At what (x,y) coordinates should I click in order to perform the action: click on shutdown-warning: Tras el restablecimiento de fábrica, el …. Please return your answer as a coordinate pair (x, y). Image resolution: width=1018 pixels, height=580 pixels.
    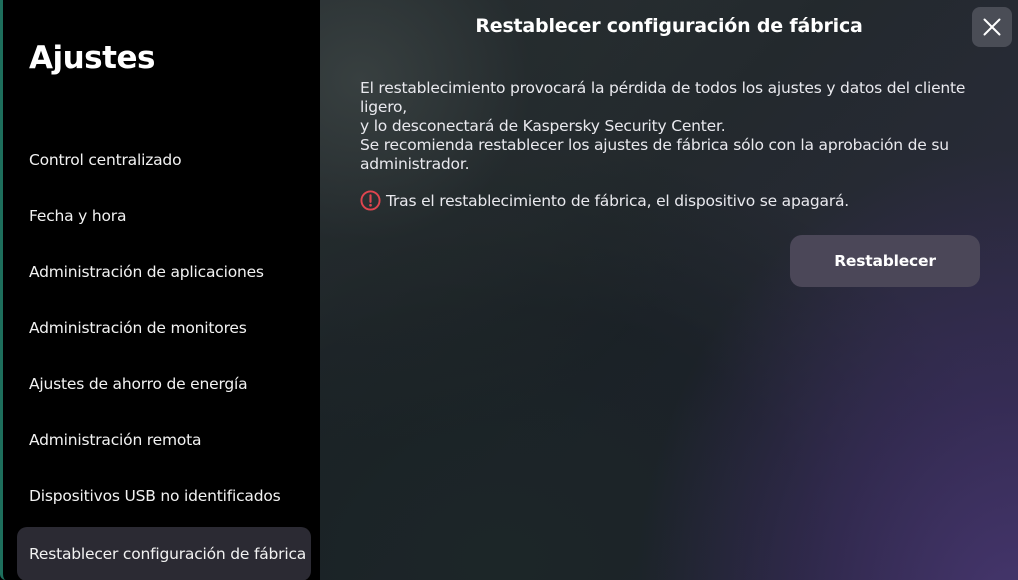
    Looking at the image, I should click on (604, 200).